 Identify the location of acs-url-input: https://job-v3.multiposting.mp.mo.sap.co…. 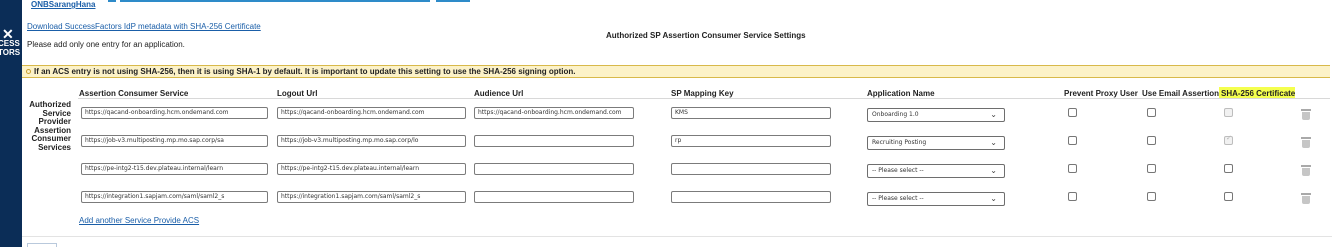
(174, 141).